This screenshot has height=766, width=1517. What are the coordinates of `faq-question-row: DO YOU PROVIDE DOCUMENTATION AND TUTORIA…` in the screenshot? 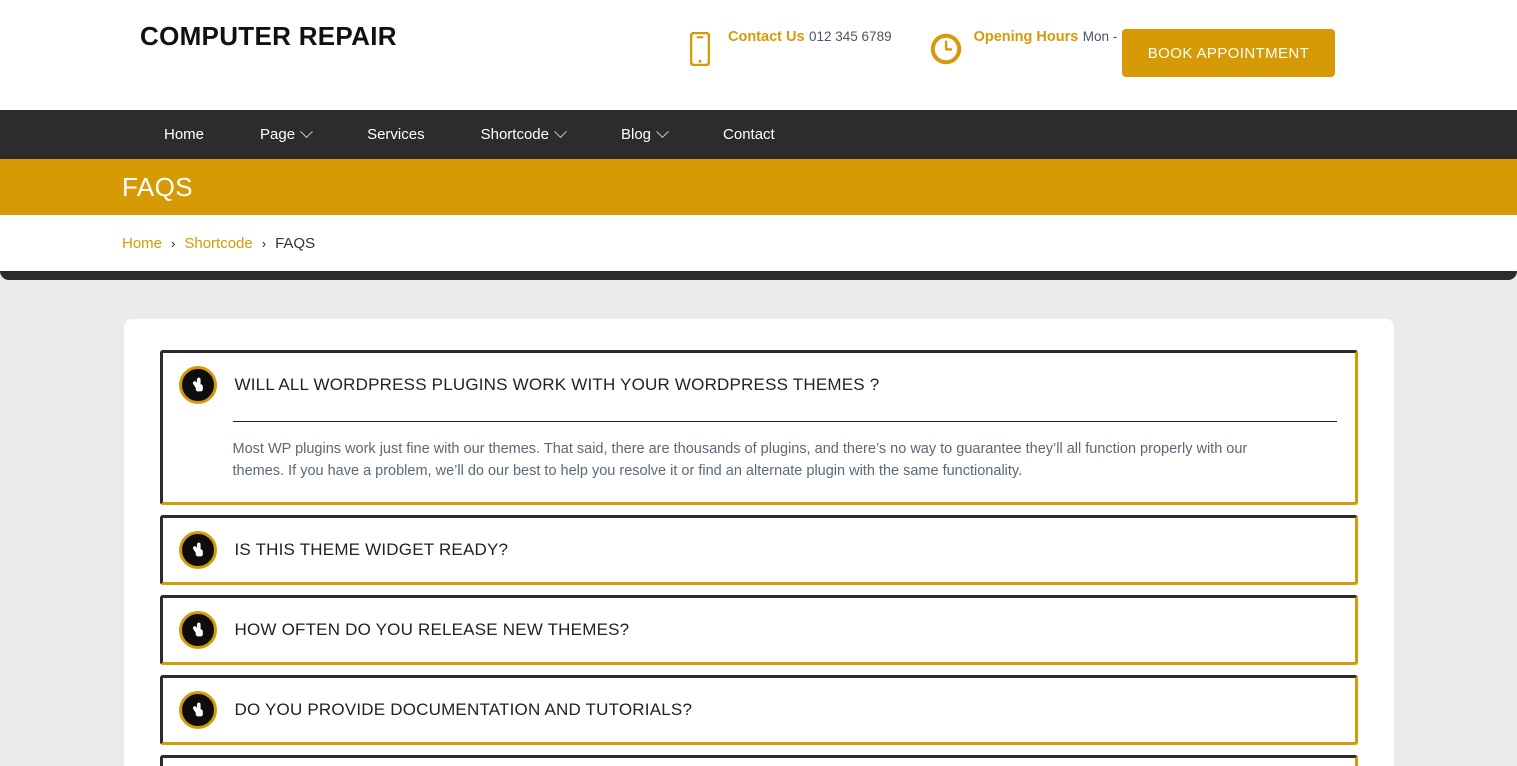 It's located at (757, 710).